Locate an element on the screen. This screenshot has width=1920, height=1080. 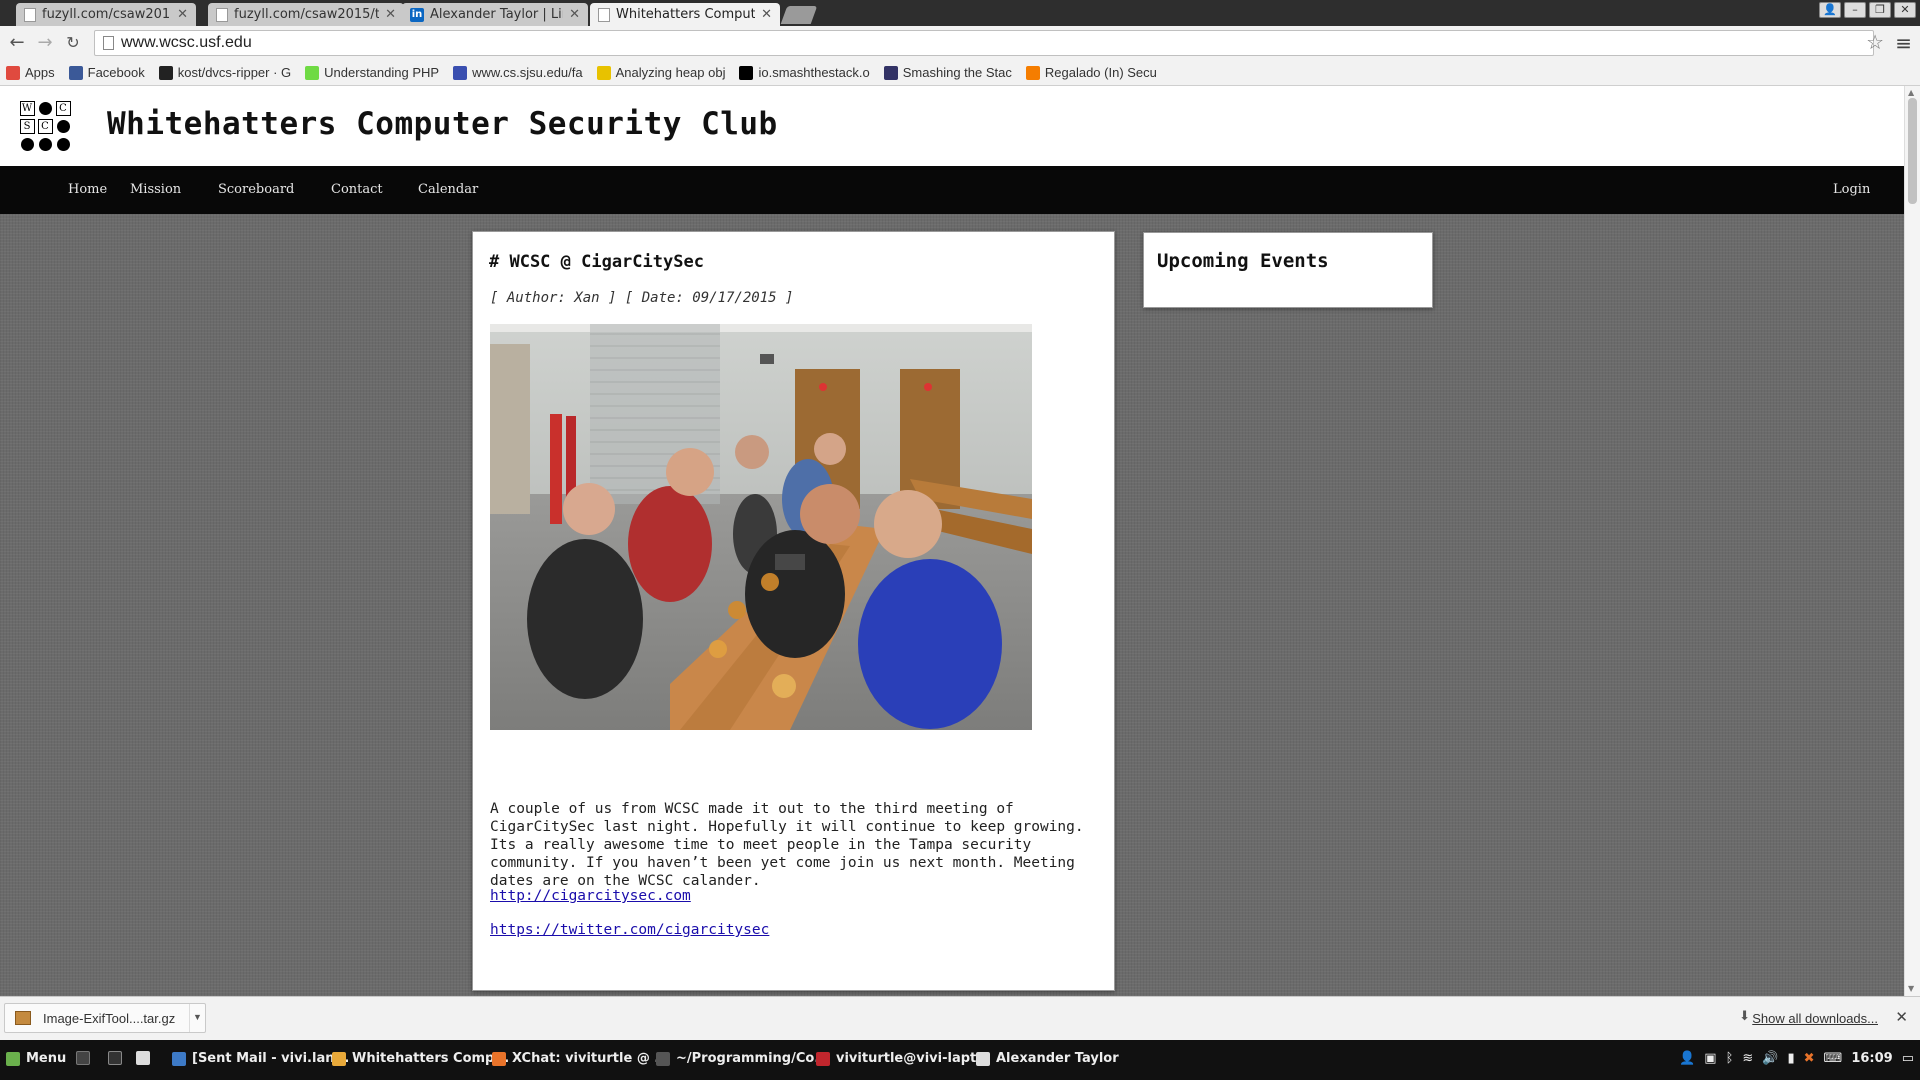
system-tray: 👤 ▣ ᛒ ≋ 🔊 ▮ ✖ ⌨ 16:09 ▭ is located at coordinates (1799, 1058).